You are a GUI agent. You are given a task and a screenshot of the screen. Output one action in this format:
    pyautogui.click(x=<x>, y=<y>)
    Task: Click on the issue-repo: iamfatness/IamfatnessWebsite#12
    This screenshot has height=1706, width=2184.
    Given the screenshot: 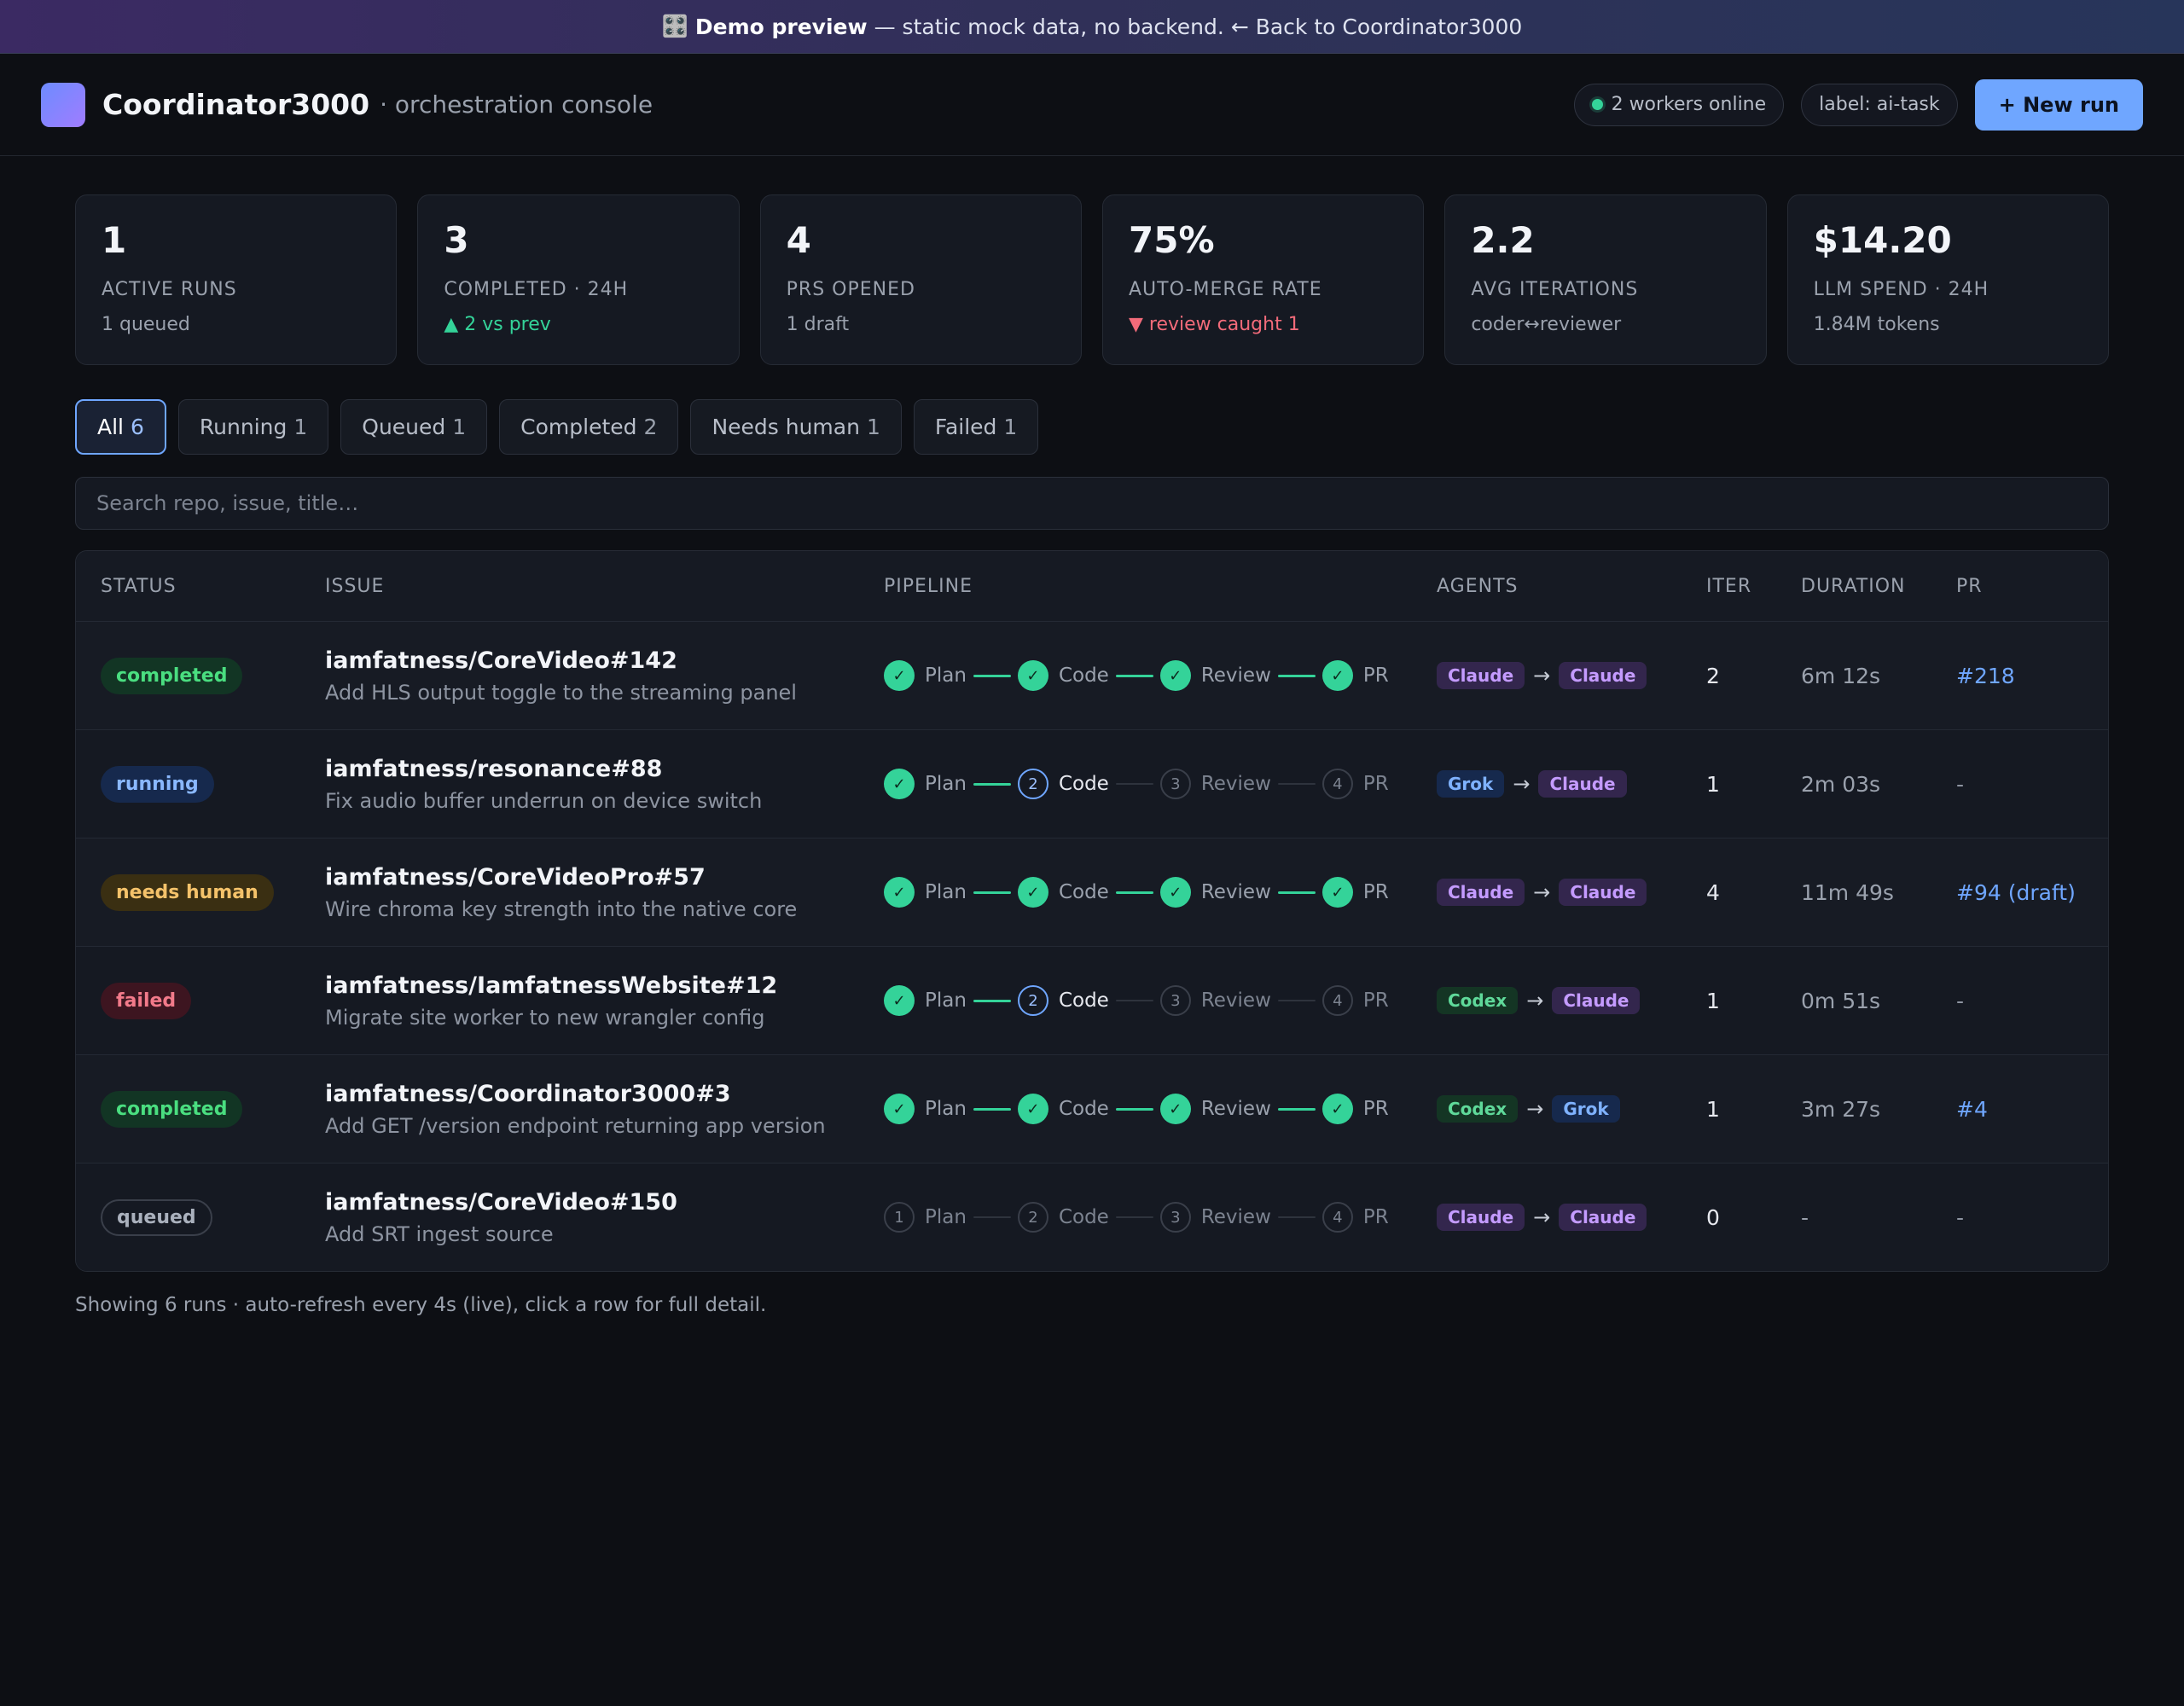 What is the action you would take?
    pyautogui.click(x=604, y=985)
    